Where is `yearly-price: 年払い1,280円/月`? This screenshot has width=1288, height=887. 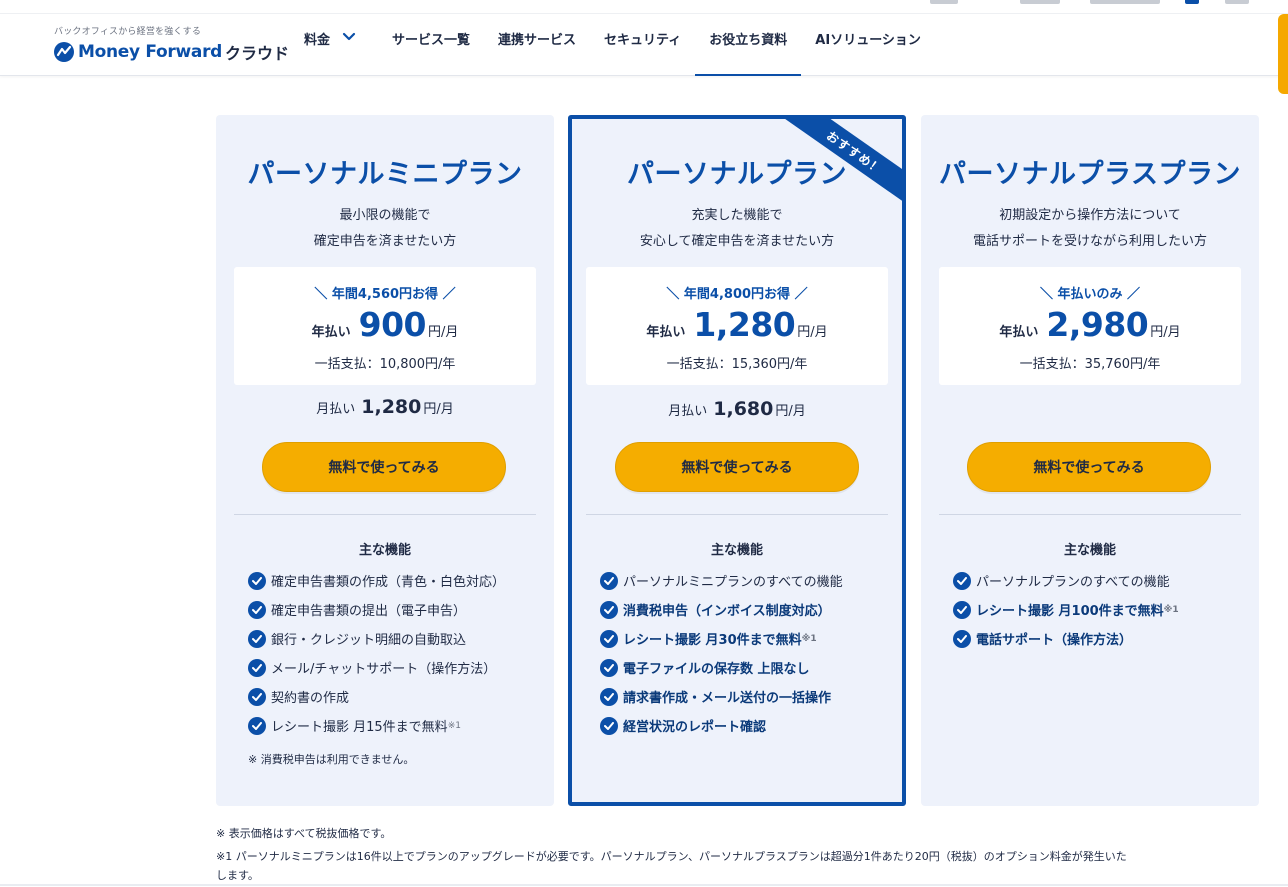 yearly-price: 年払い1,280円/月 is located at coordinates (737, 324).